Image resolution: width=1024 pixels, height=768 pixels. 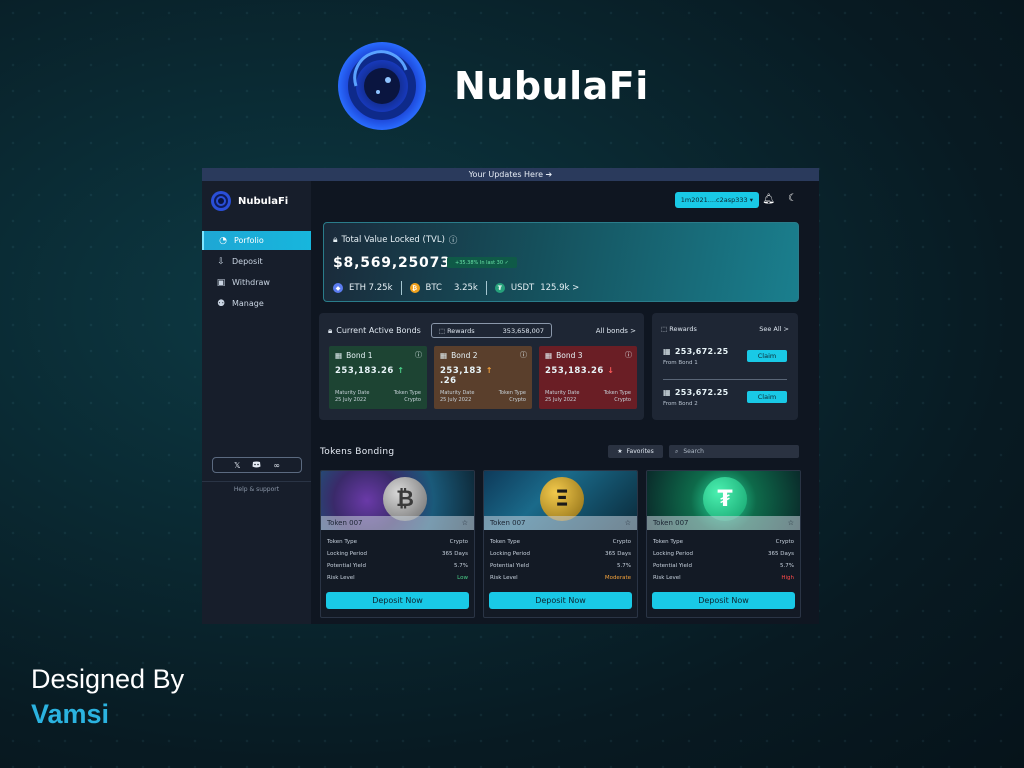 I want to click on bond-name-text: Bond 3, so click(x=569, y=355).